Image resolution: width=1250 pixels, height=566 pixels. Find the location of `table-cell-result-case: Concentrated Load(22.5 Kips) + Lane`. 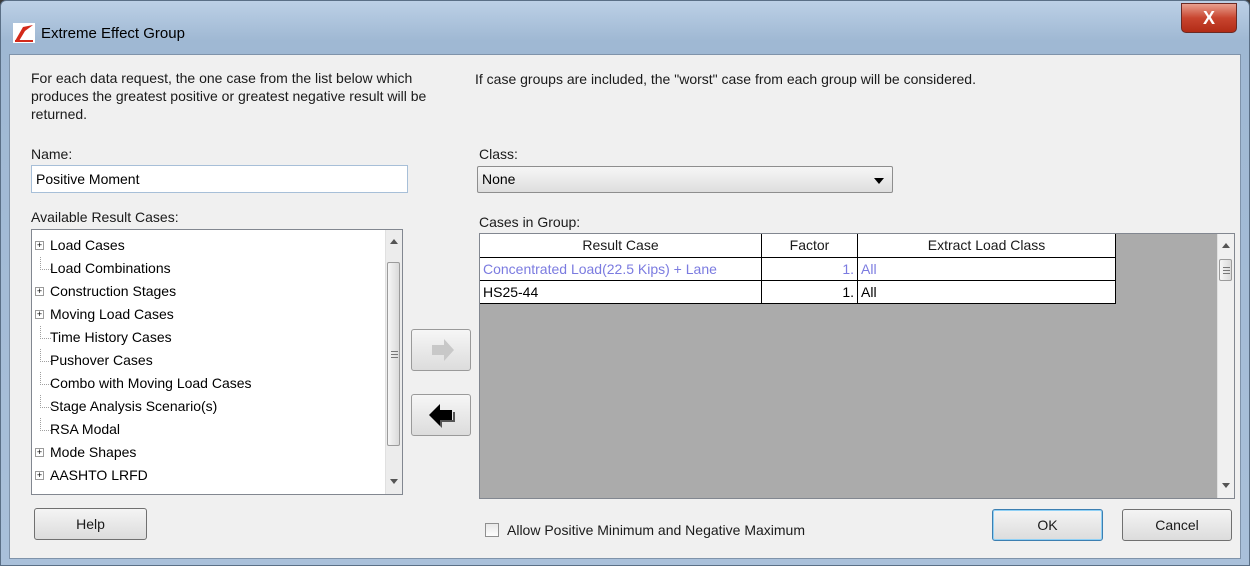

table-cell-result-case: Concentrated Load(22.5 Kips) + Lane is located at coordinates (621, 269).